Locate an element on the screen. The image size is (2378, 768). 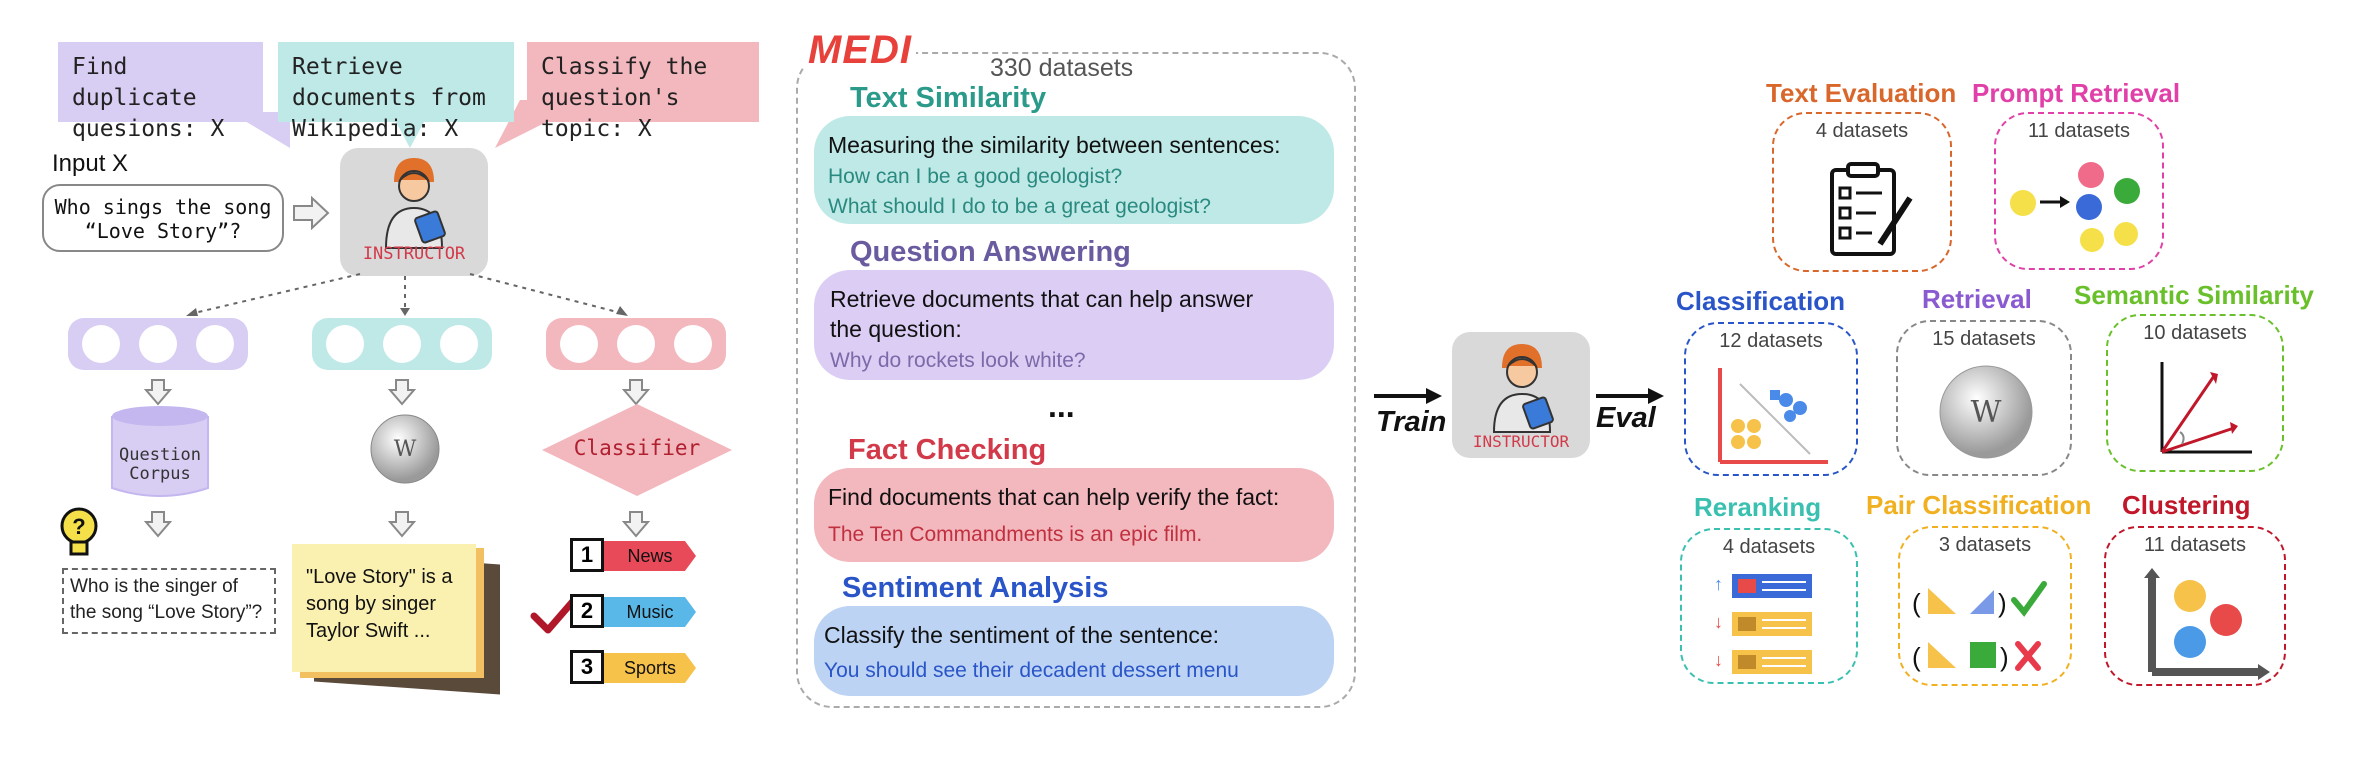
eval-count: 15 datasets is located at coordinates (1984, 339).